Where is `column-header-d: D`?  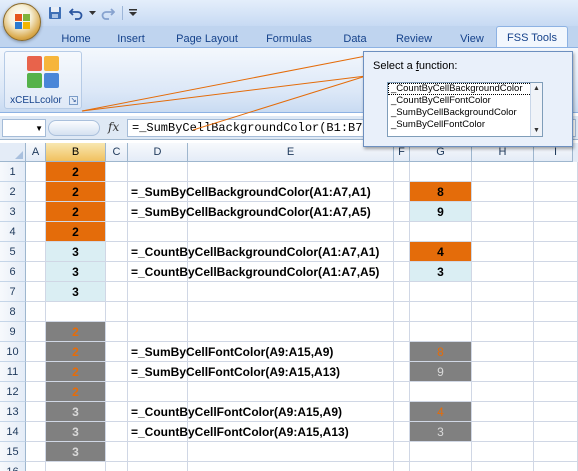 column-header-d: D is located at coordinates (158, 152).